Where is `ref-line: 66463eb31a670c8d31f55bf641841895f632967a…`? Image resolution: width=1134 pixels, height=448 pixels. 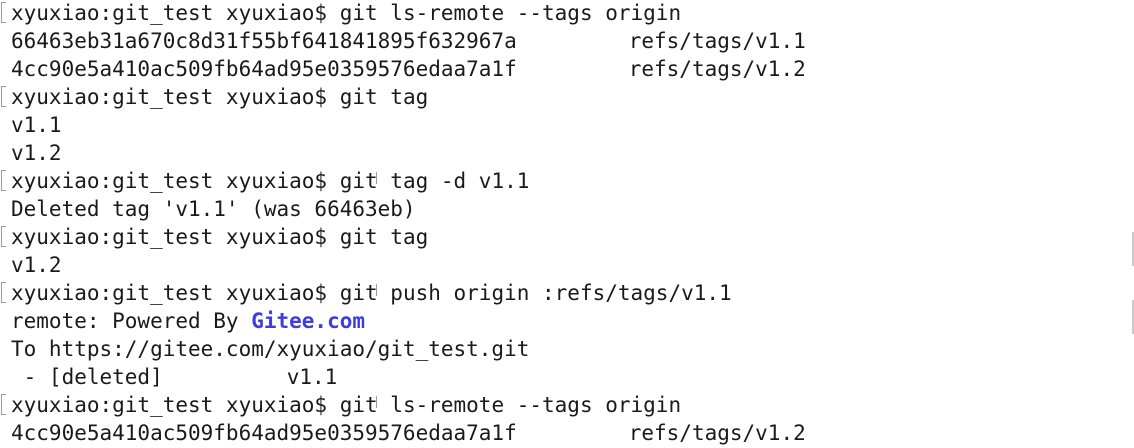 ref-line: 66463eb31a670c8d31f55bf641841895f632967a… is located at coordinates (403, 41).